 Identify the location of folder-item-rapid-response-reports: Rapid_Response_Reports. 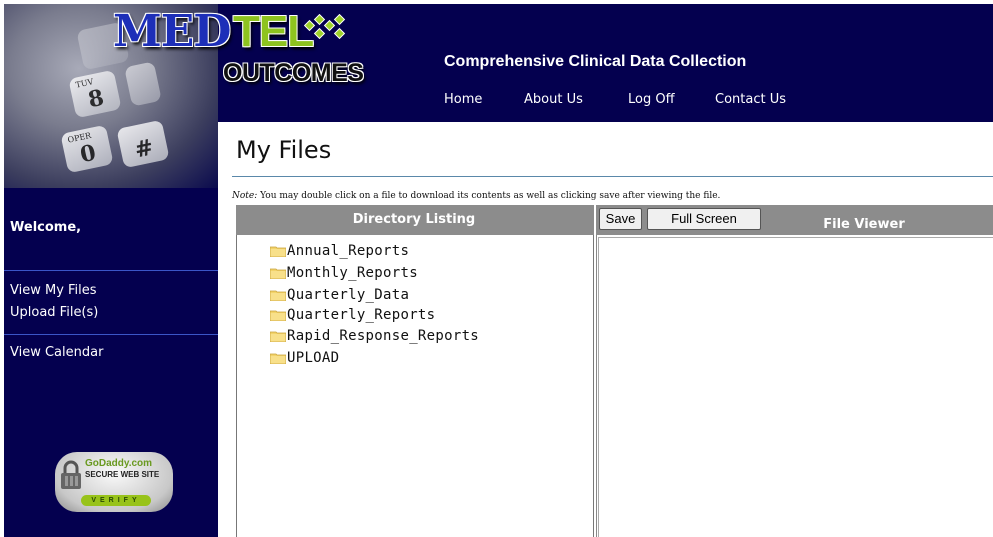
(374, 336).